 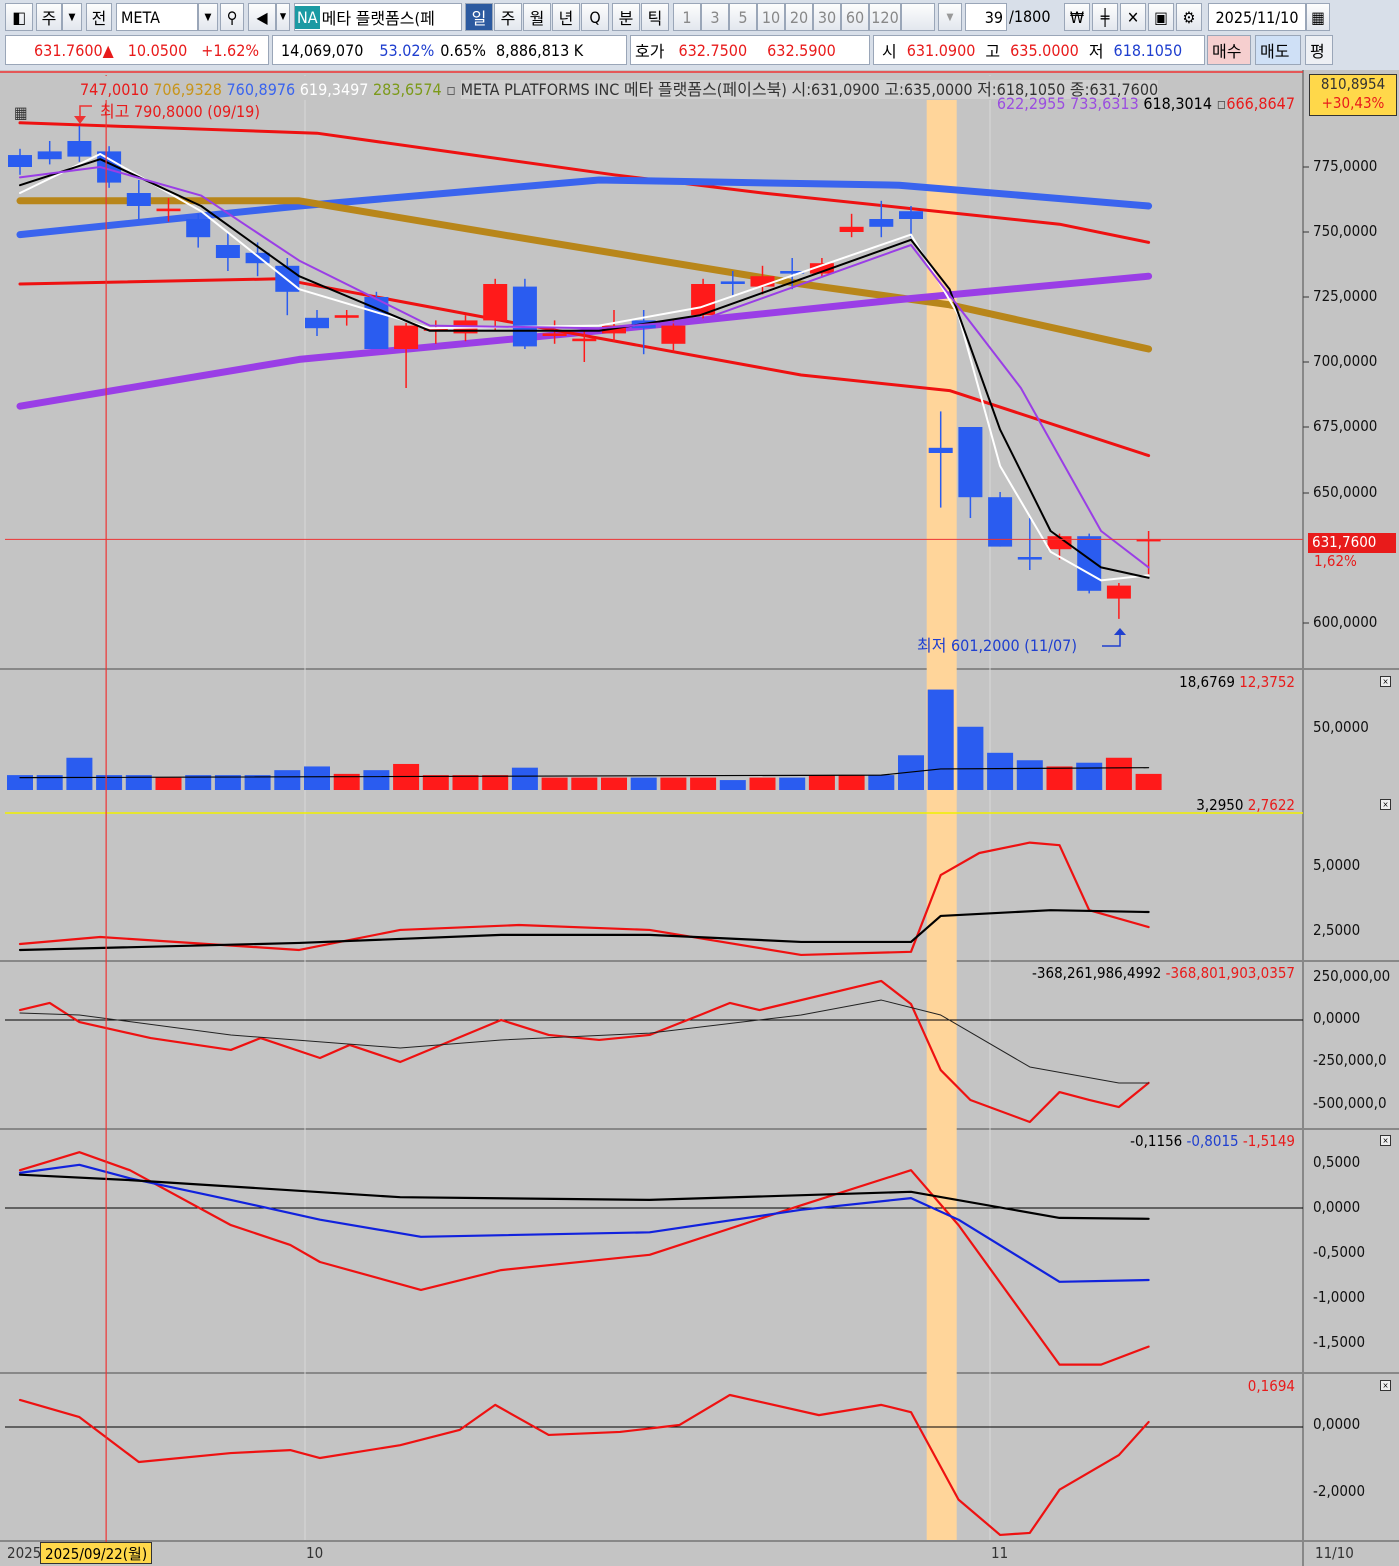 What do you see at coordinates (1104, 103) in the screenshot?
I see `legend-ma7: 733,6313` at bounding box center [1104, 103].